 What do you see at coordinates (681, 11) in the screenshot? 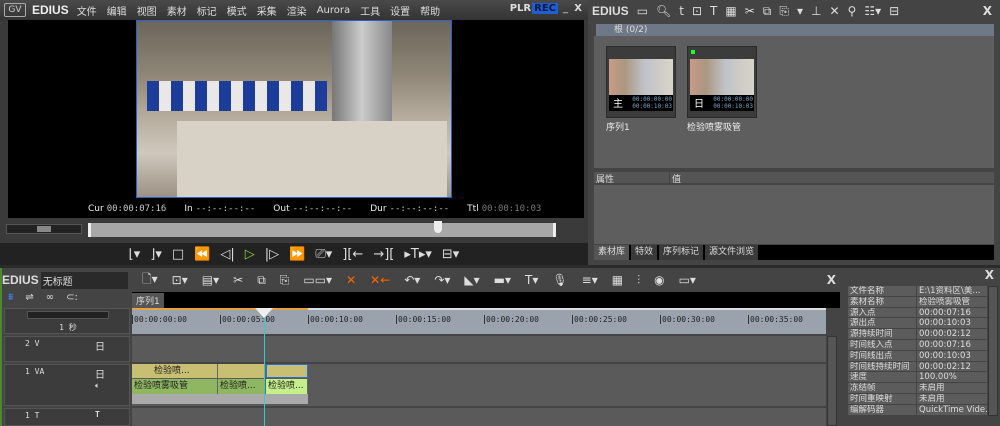
I see `up-icon: t` at bounding box center [681, 11].